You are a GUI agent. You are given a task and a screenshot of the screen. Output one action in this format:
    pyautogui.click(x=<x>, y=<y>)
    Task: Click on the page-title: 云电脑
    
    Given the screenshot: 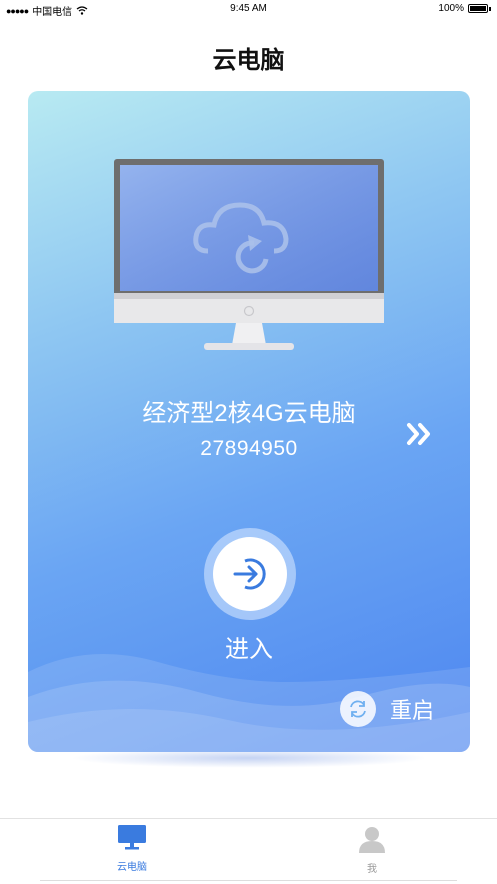 What is the action you would take?
    pyautogui.click(x=248, y=60)
    